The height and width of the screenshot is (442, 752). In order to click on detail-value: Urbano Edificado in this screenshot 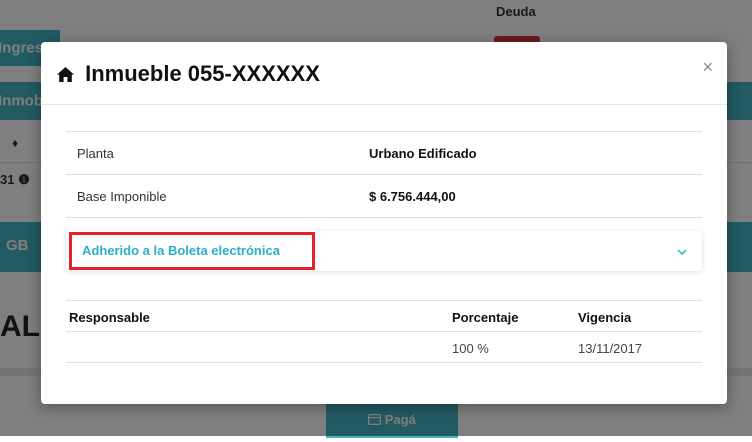, I will do `click(423, 153)`.